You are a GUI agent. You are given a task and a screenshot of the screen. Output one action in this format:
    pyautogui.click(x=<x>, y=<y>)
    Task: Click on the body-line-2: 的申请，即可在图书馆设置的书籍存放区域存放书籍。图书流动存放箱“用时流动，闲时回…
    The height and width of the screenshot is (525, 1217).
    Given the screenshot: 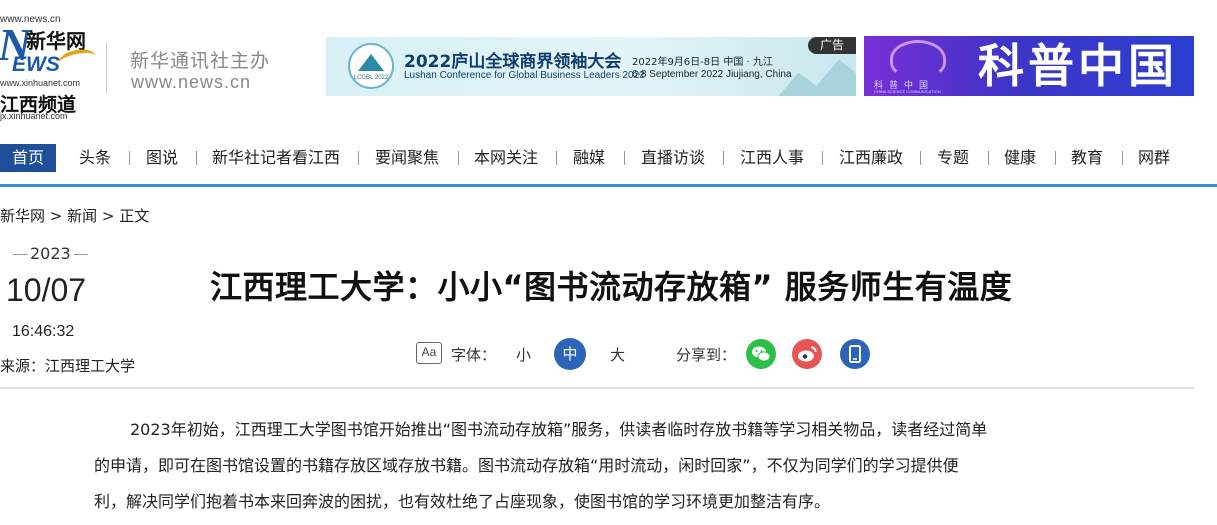 What is the action you would take?
    pyautogui.click(x=526, y=465)
    